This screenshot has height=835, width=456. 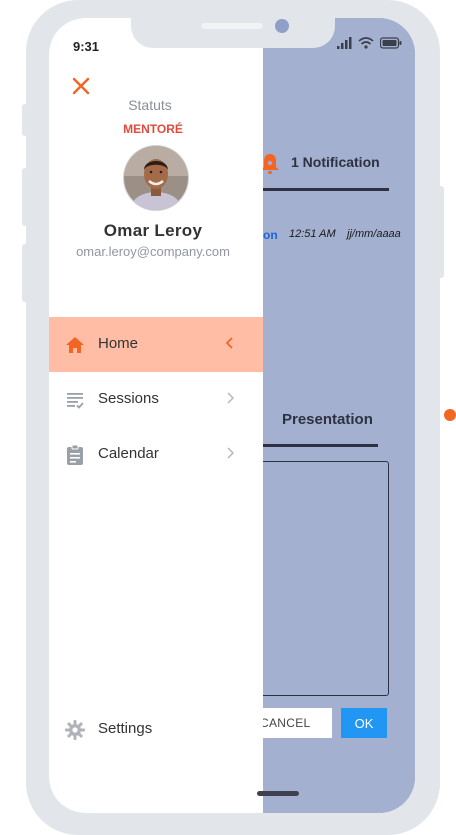 What do you see at coordinates (450, 415) in the screenshot?
I see `orange-dot` at bounding box center [450, 415].